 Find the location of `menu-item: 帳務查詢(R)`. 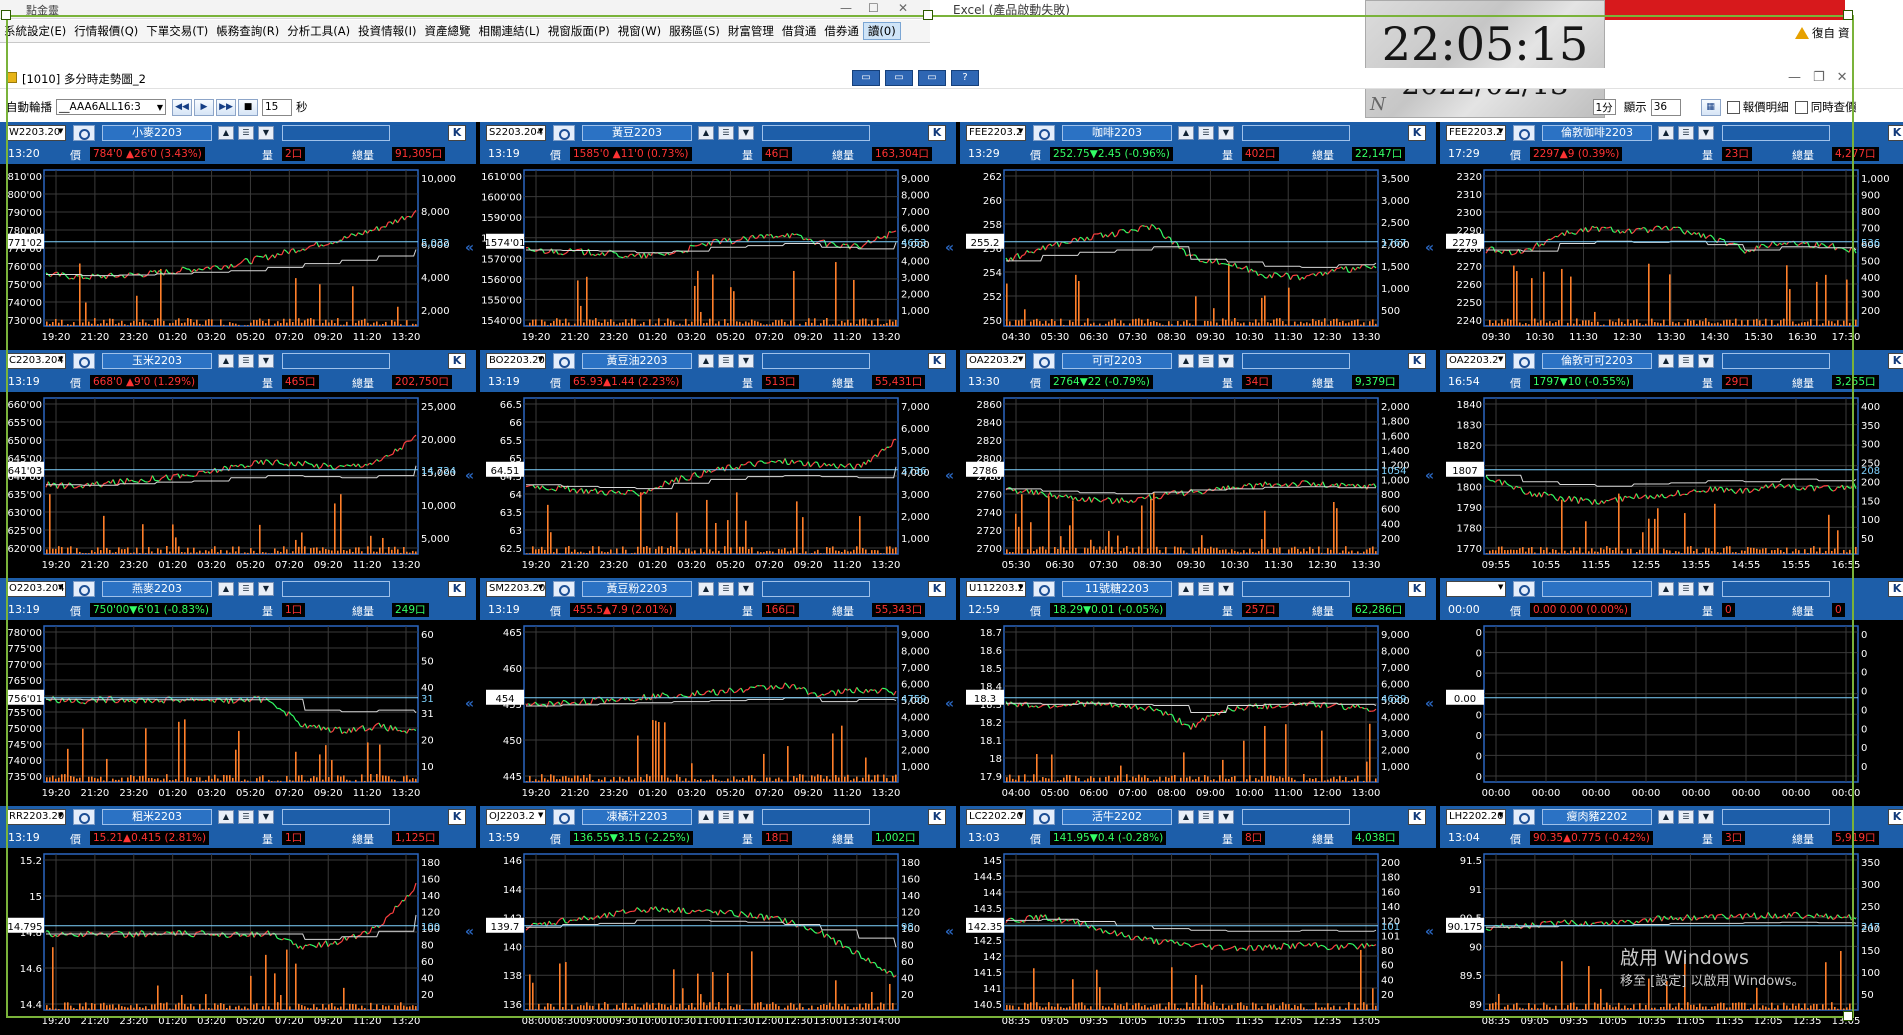

menu-item: 帳務查詢(R) is located at coordinates (247, 31).